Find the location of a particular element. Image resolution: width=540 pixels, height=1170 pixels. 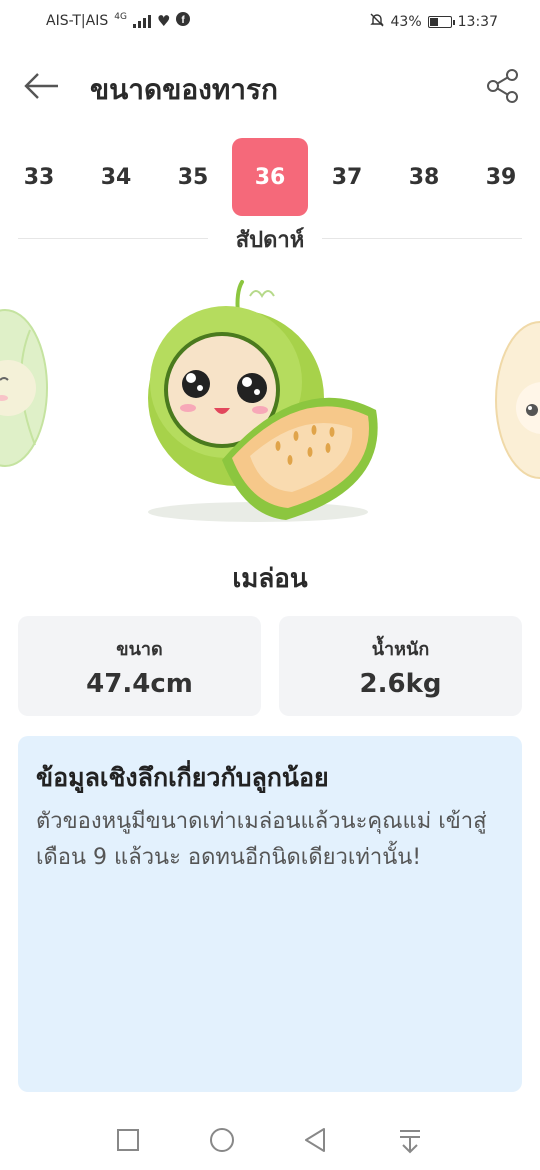

battery-percent: 43% is located at coordinates (406, 22).